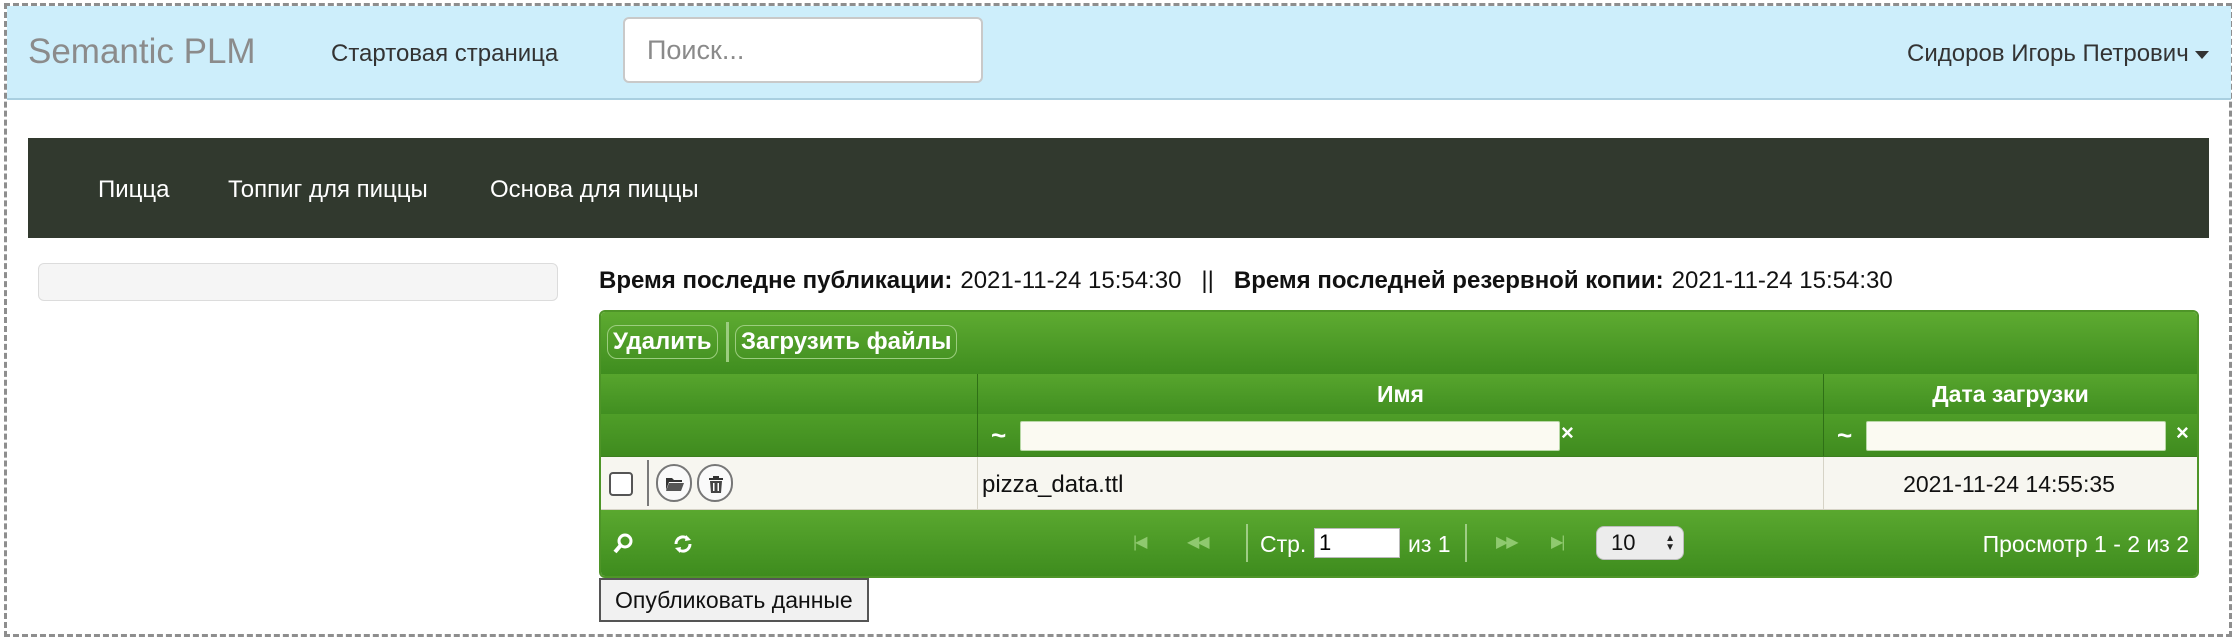  What do you see at coordinates (1290, 436) in the screenshot?
I see `filter-input-name` at bounding box center [1290, 436].